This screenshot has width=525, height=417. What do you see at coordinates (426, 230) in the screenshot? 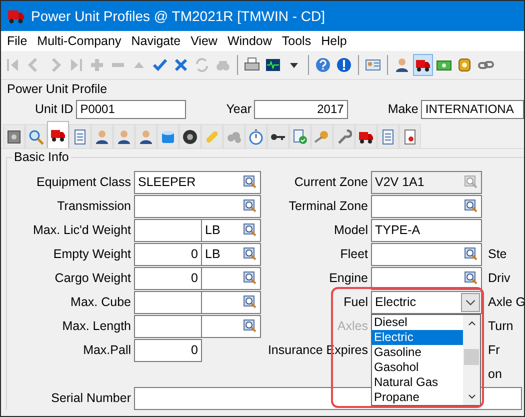
I see `input-field: TYPE-A` at bounding box center [426, 230].